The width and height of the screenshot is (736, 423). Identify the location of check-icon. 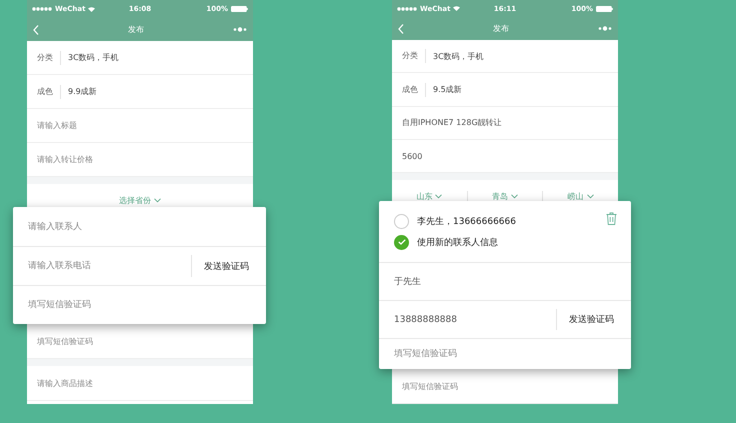
(402, 242).